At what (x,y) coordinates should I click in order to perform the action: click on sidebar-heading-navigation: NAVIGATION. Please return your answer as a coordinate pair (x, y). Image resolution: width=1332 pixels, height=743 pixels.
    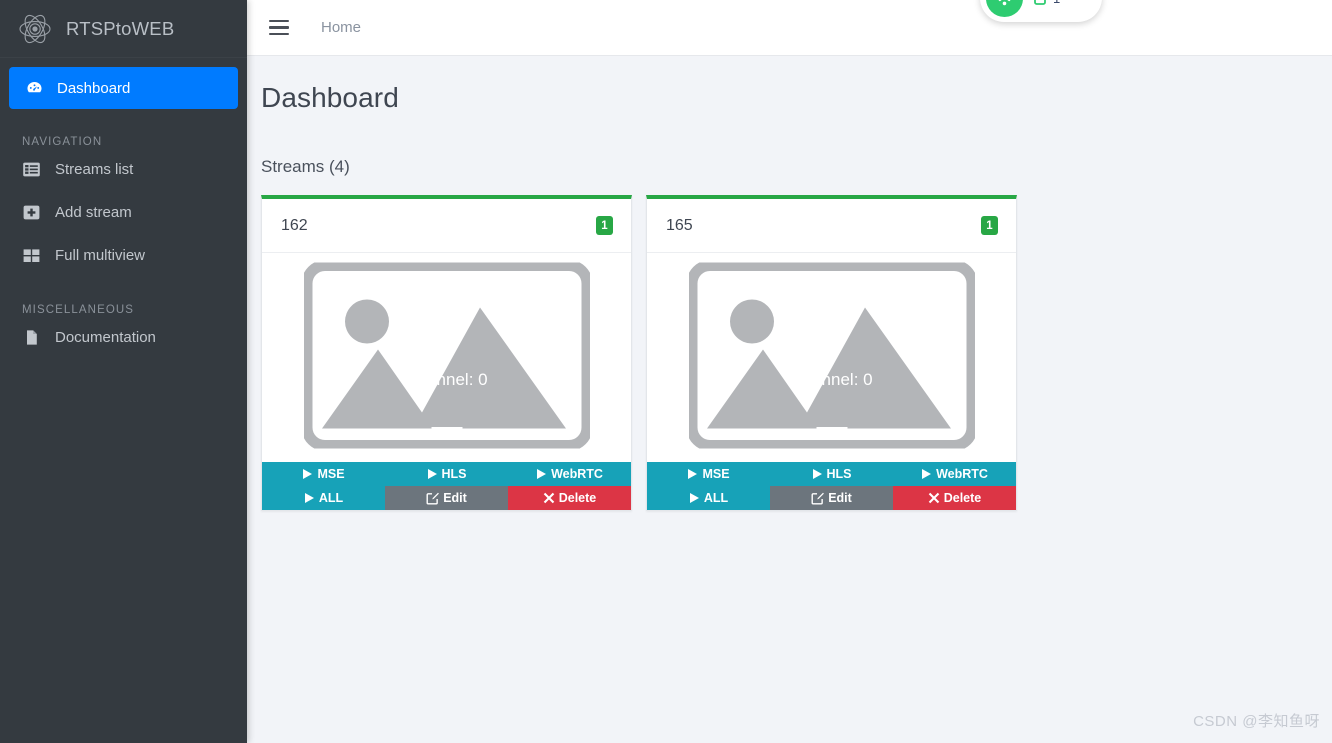
    Looking at the image, I should click on (62, 142).